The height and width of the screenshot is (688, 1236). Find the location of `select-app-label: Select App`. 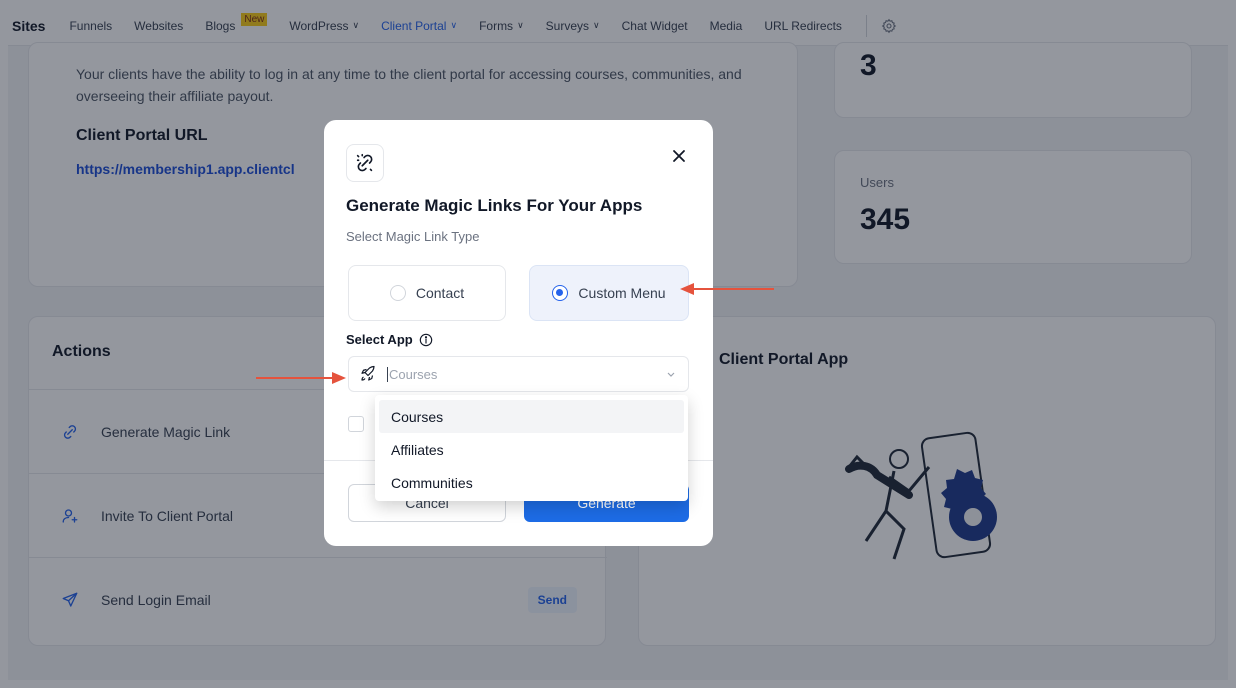

select-app-label: Select App is located at coordinates (389, 339).